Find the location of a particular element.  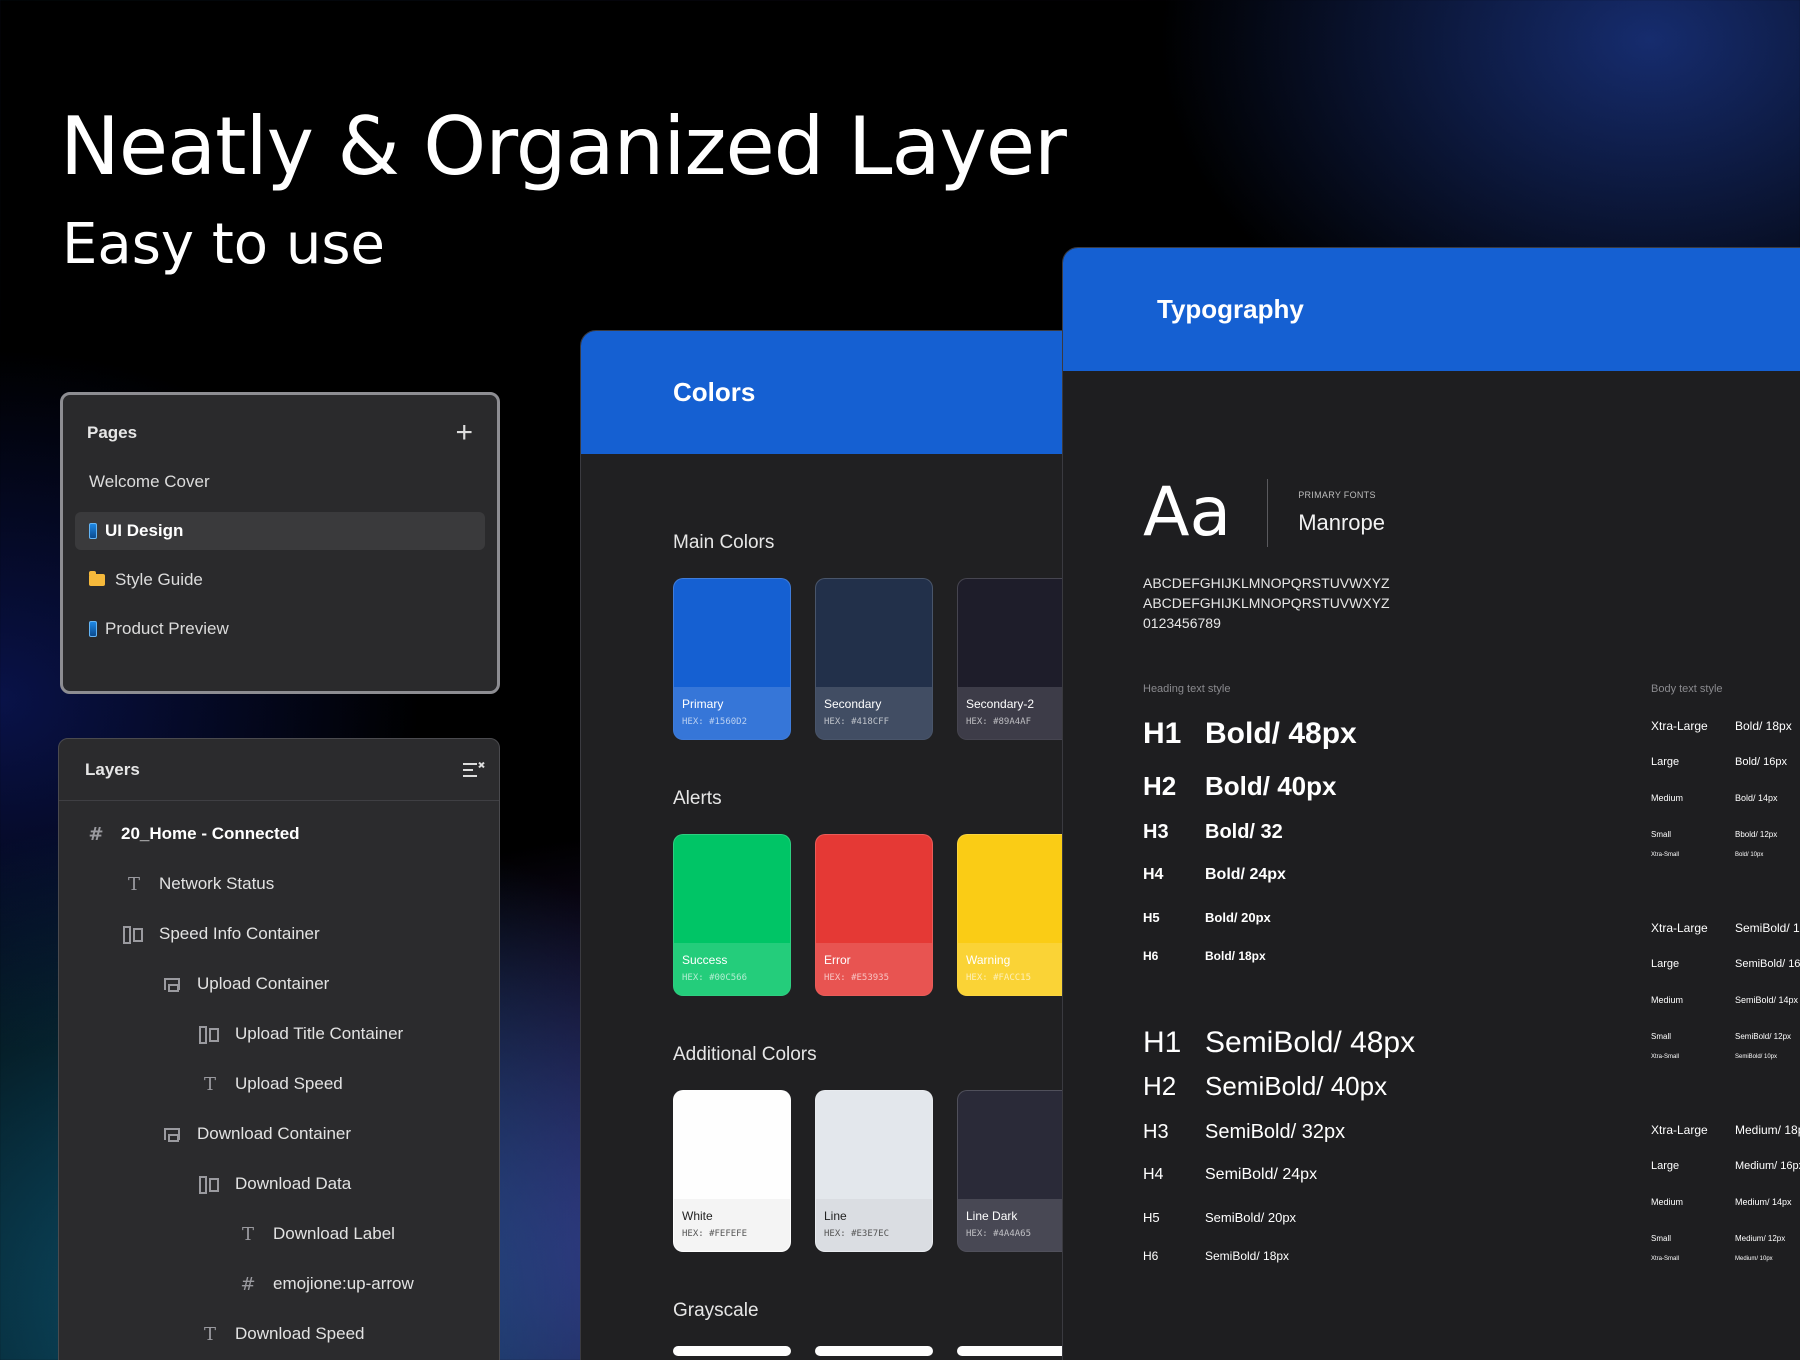

swatch-label-band: Secondary-2 HEX: #89A4AF is located at coordinates (1016, 713).